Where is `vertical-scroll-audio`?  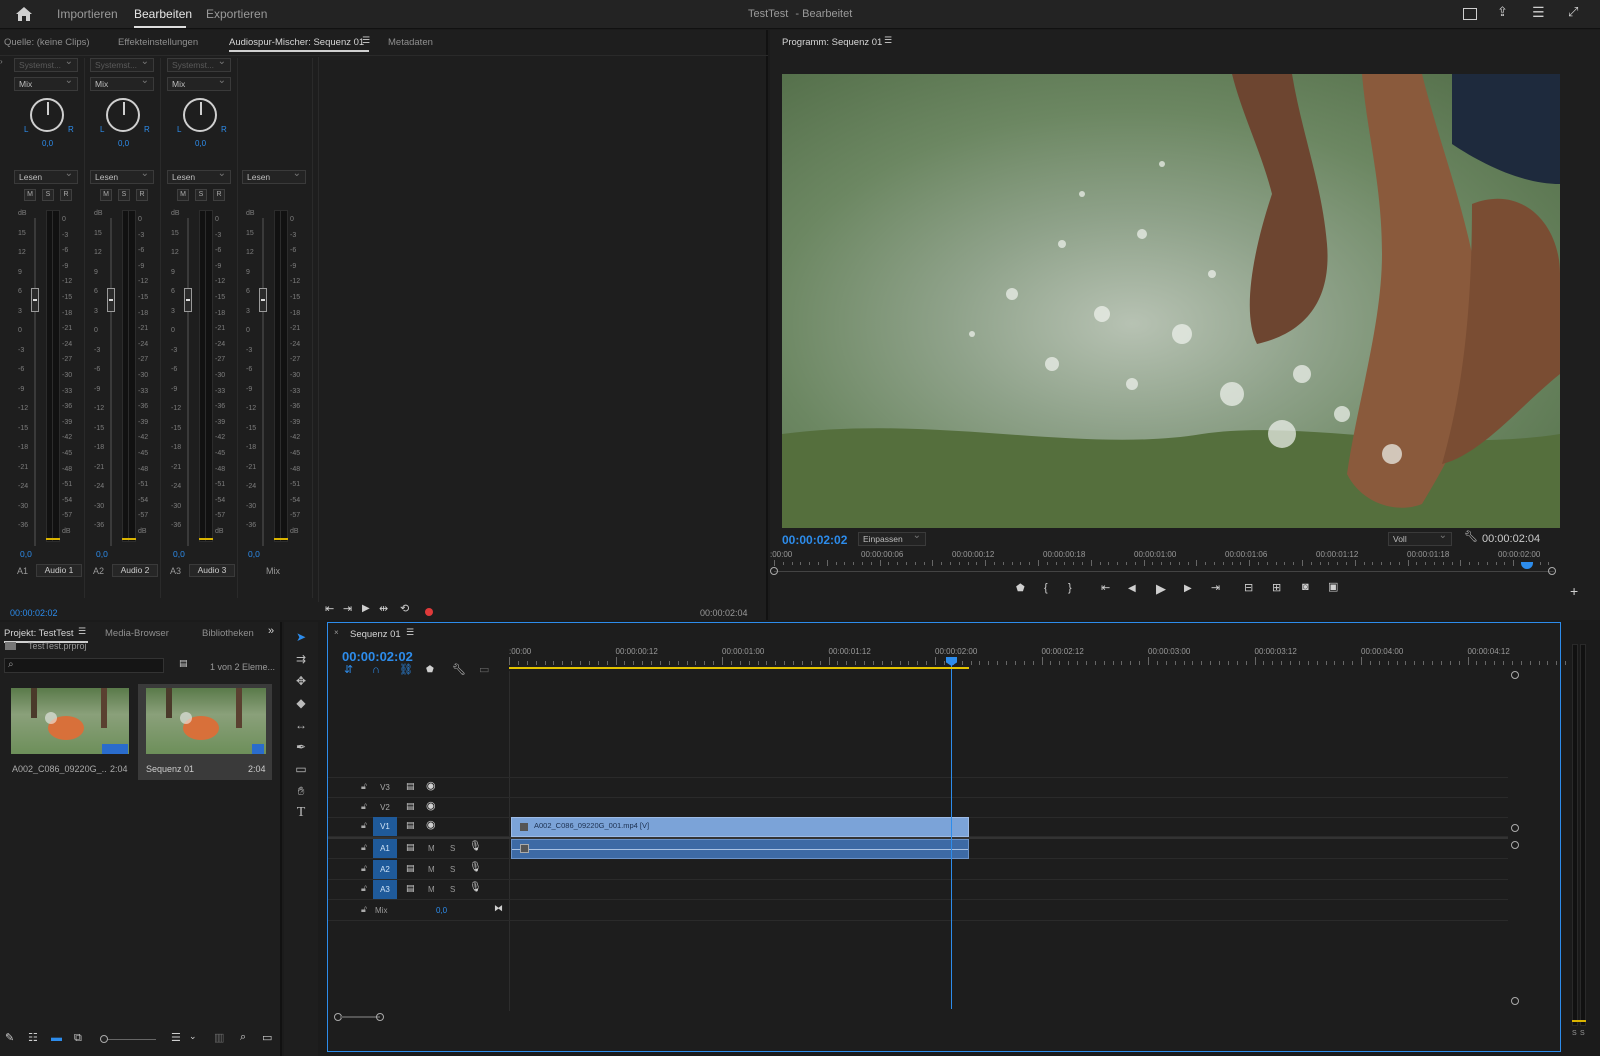 vertical-scroll-audio is located at coordinates (1515, 923).